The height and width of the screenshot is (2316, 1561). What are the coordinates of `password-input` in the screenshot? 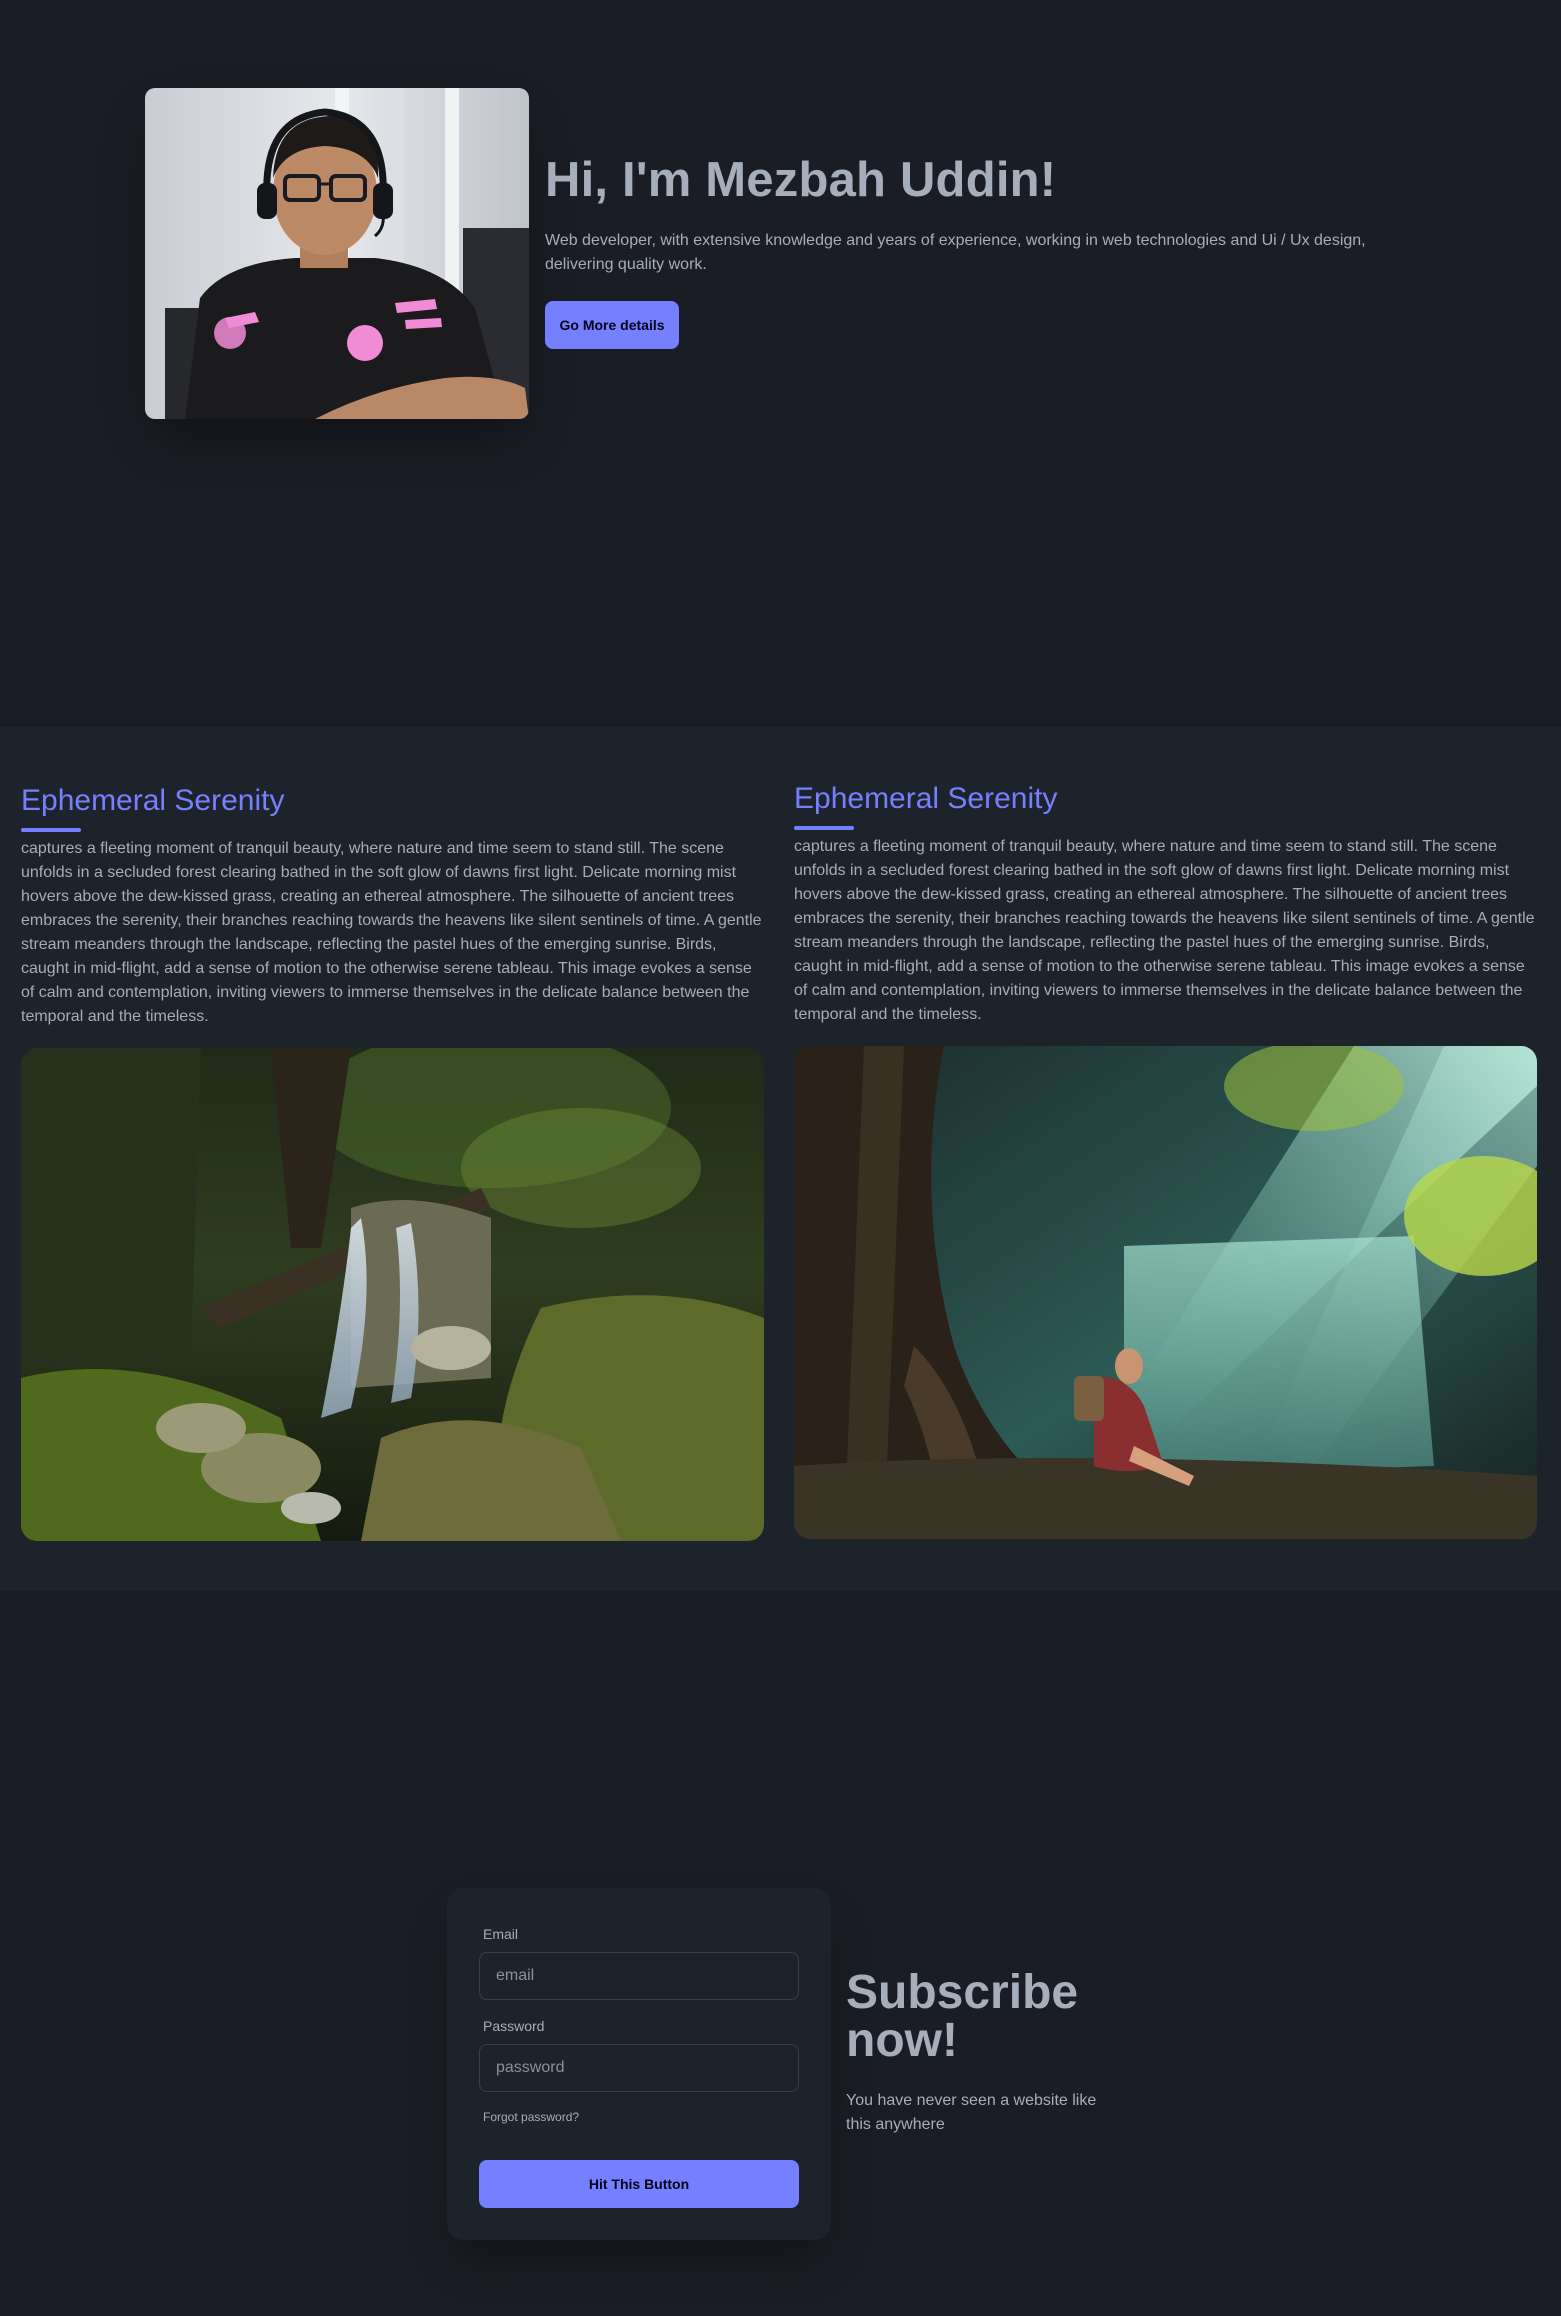 It's located at (639, 2068).